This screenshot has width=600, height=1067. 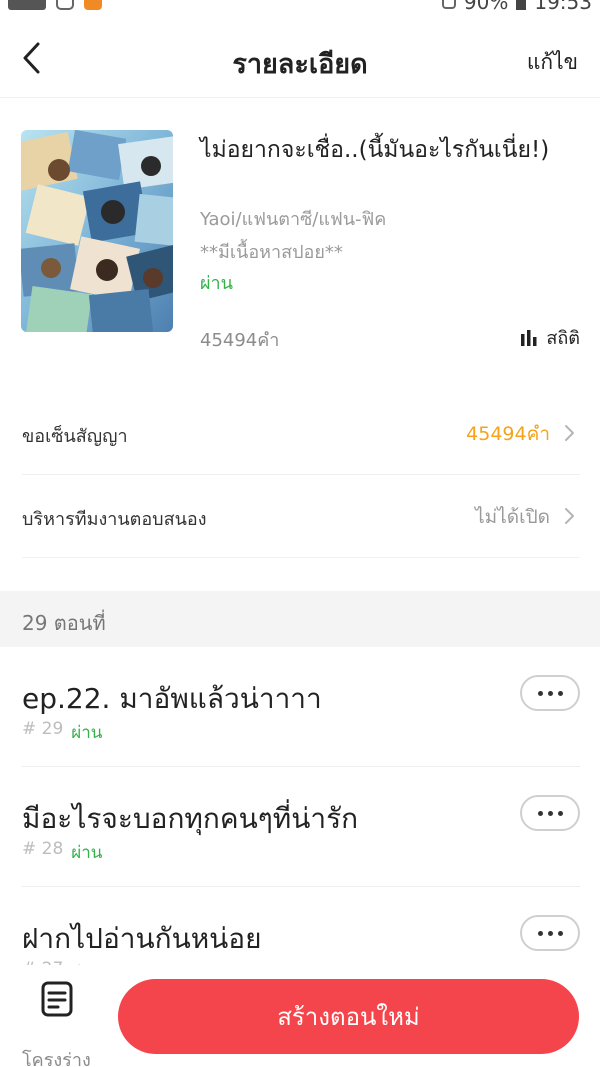 I want to click on draft-label: โครงร่าง, so click(x=56, y=1058).